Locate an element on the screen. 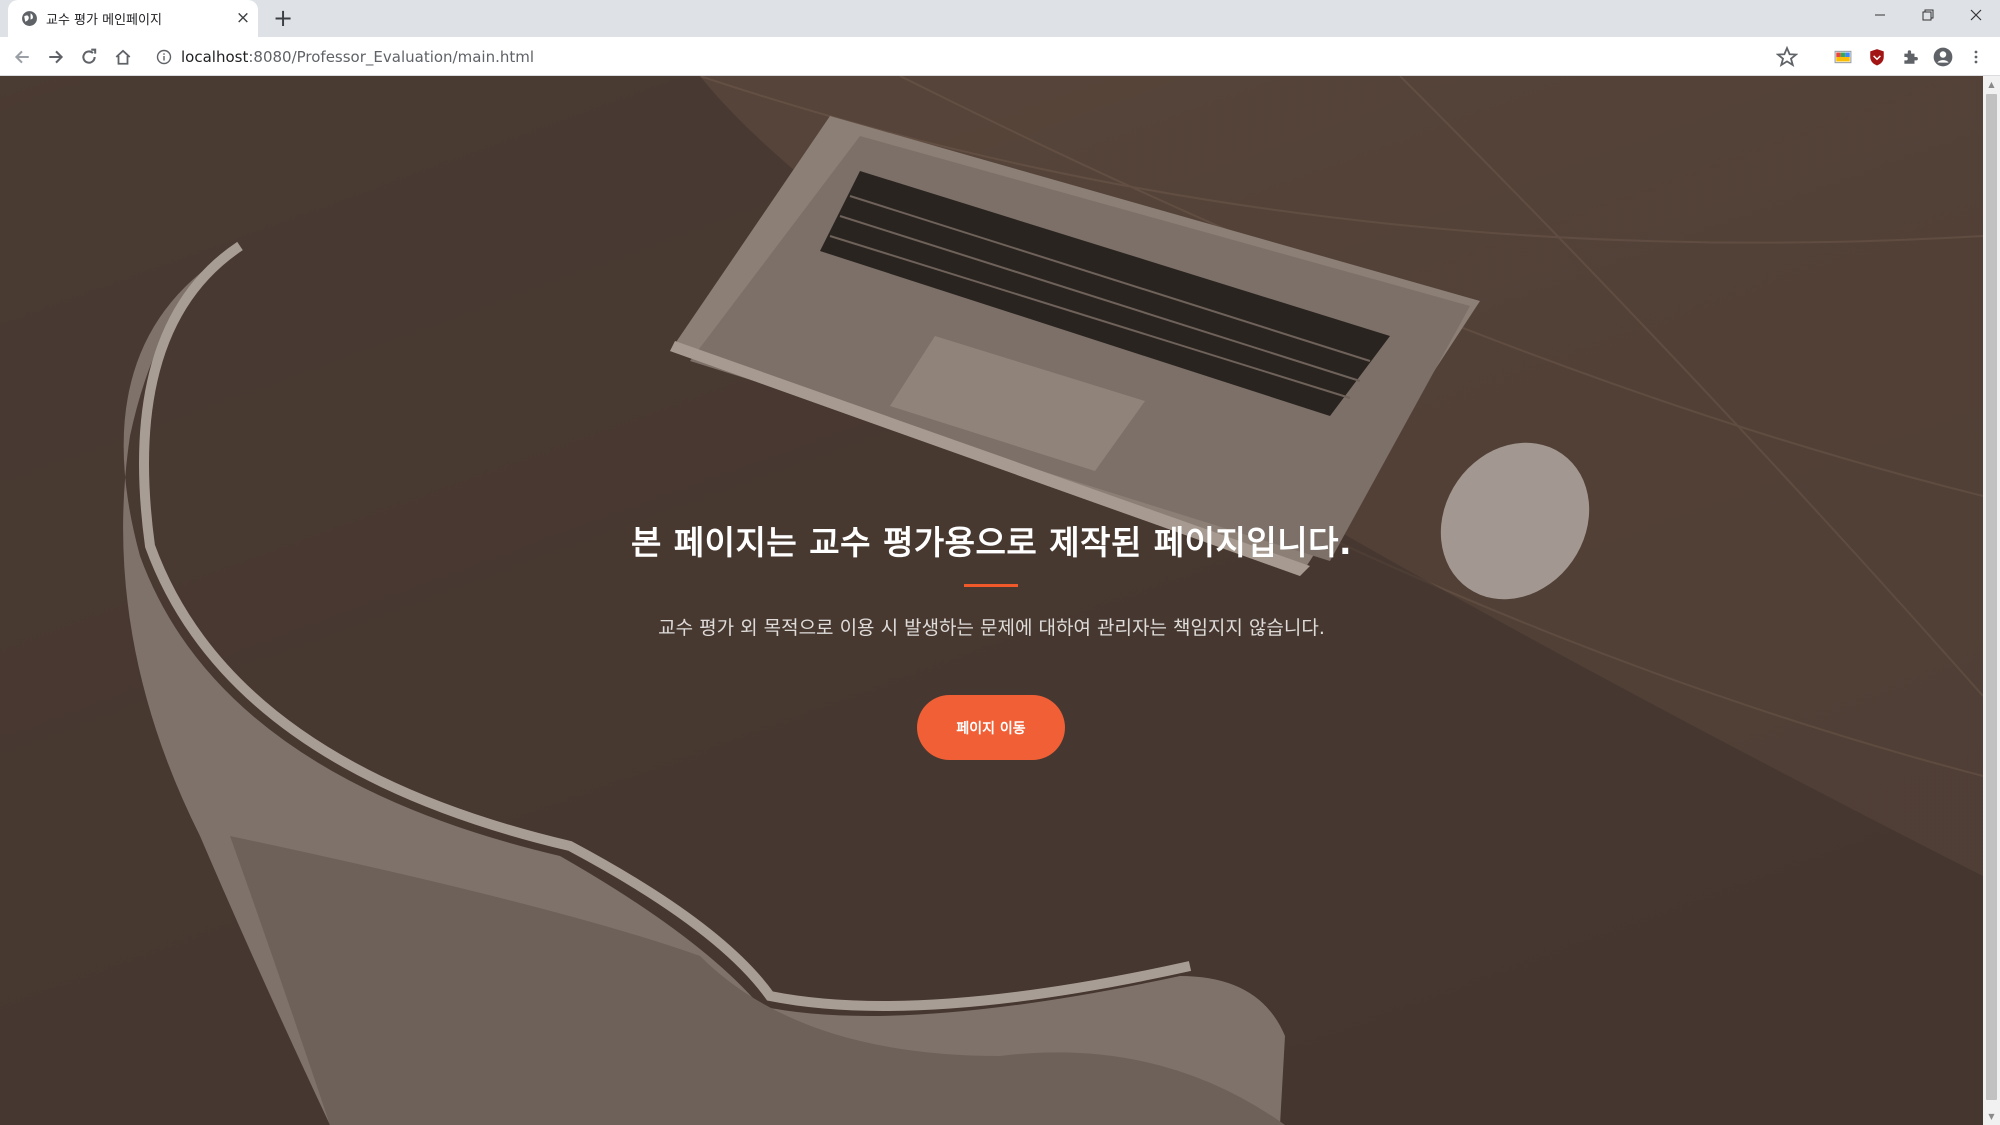 The width and height of the screenshot is (2000, 1125). profile-button is located at coordinates (1943, 57).